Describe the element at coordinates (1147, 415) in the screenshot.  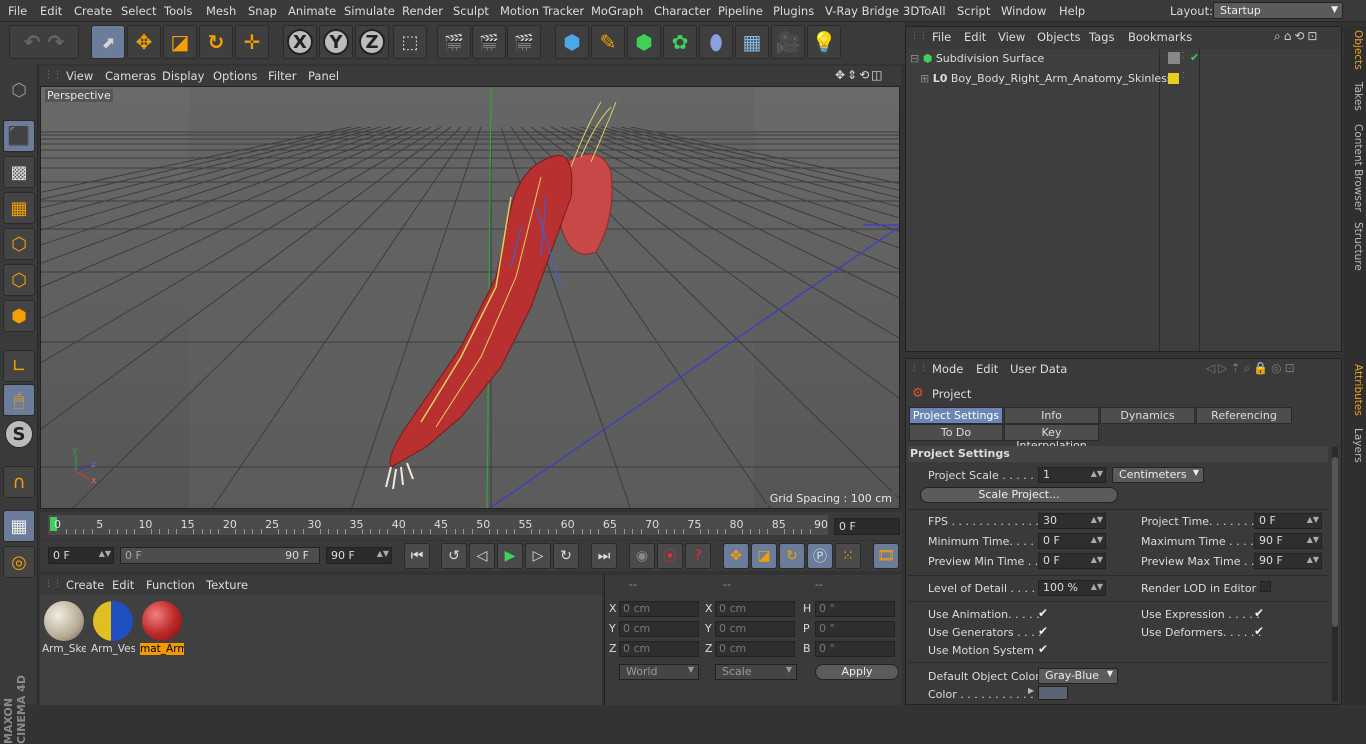
I see `tab-dynamics: Dynamics` at that location.